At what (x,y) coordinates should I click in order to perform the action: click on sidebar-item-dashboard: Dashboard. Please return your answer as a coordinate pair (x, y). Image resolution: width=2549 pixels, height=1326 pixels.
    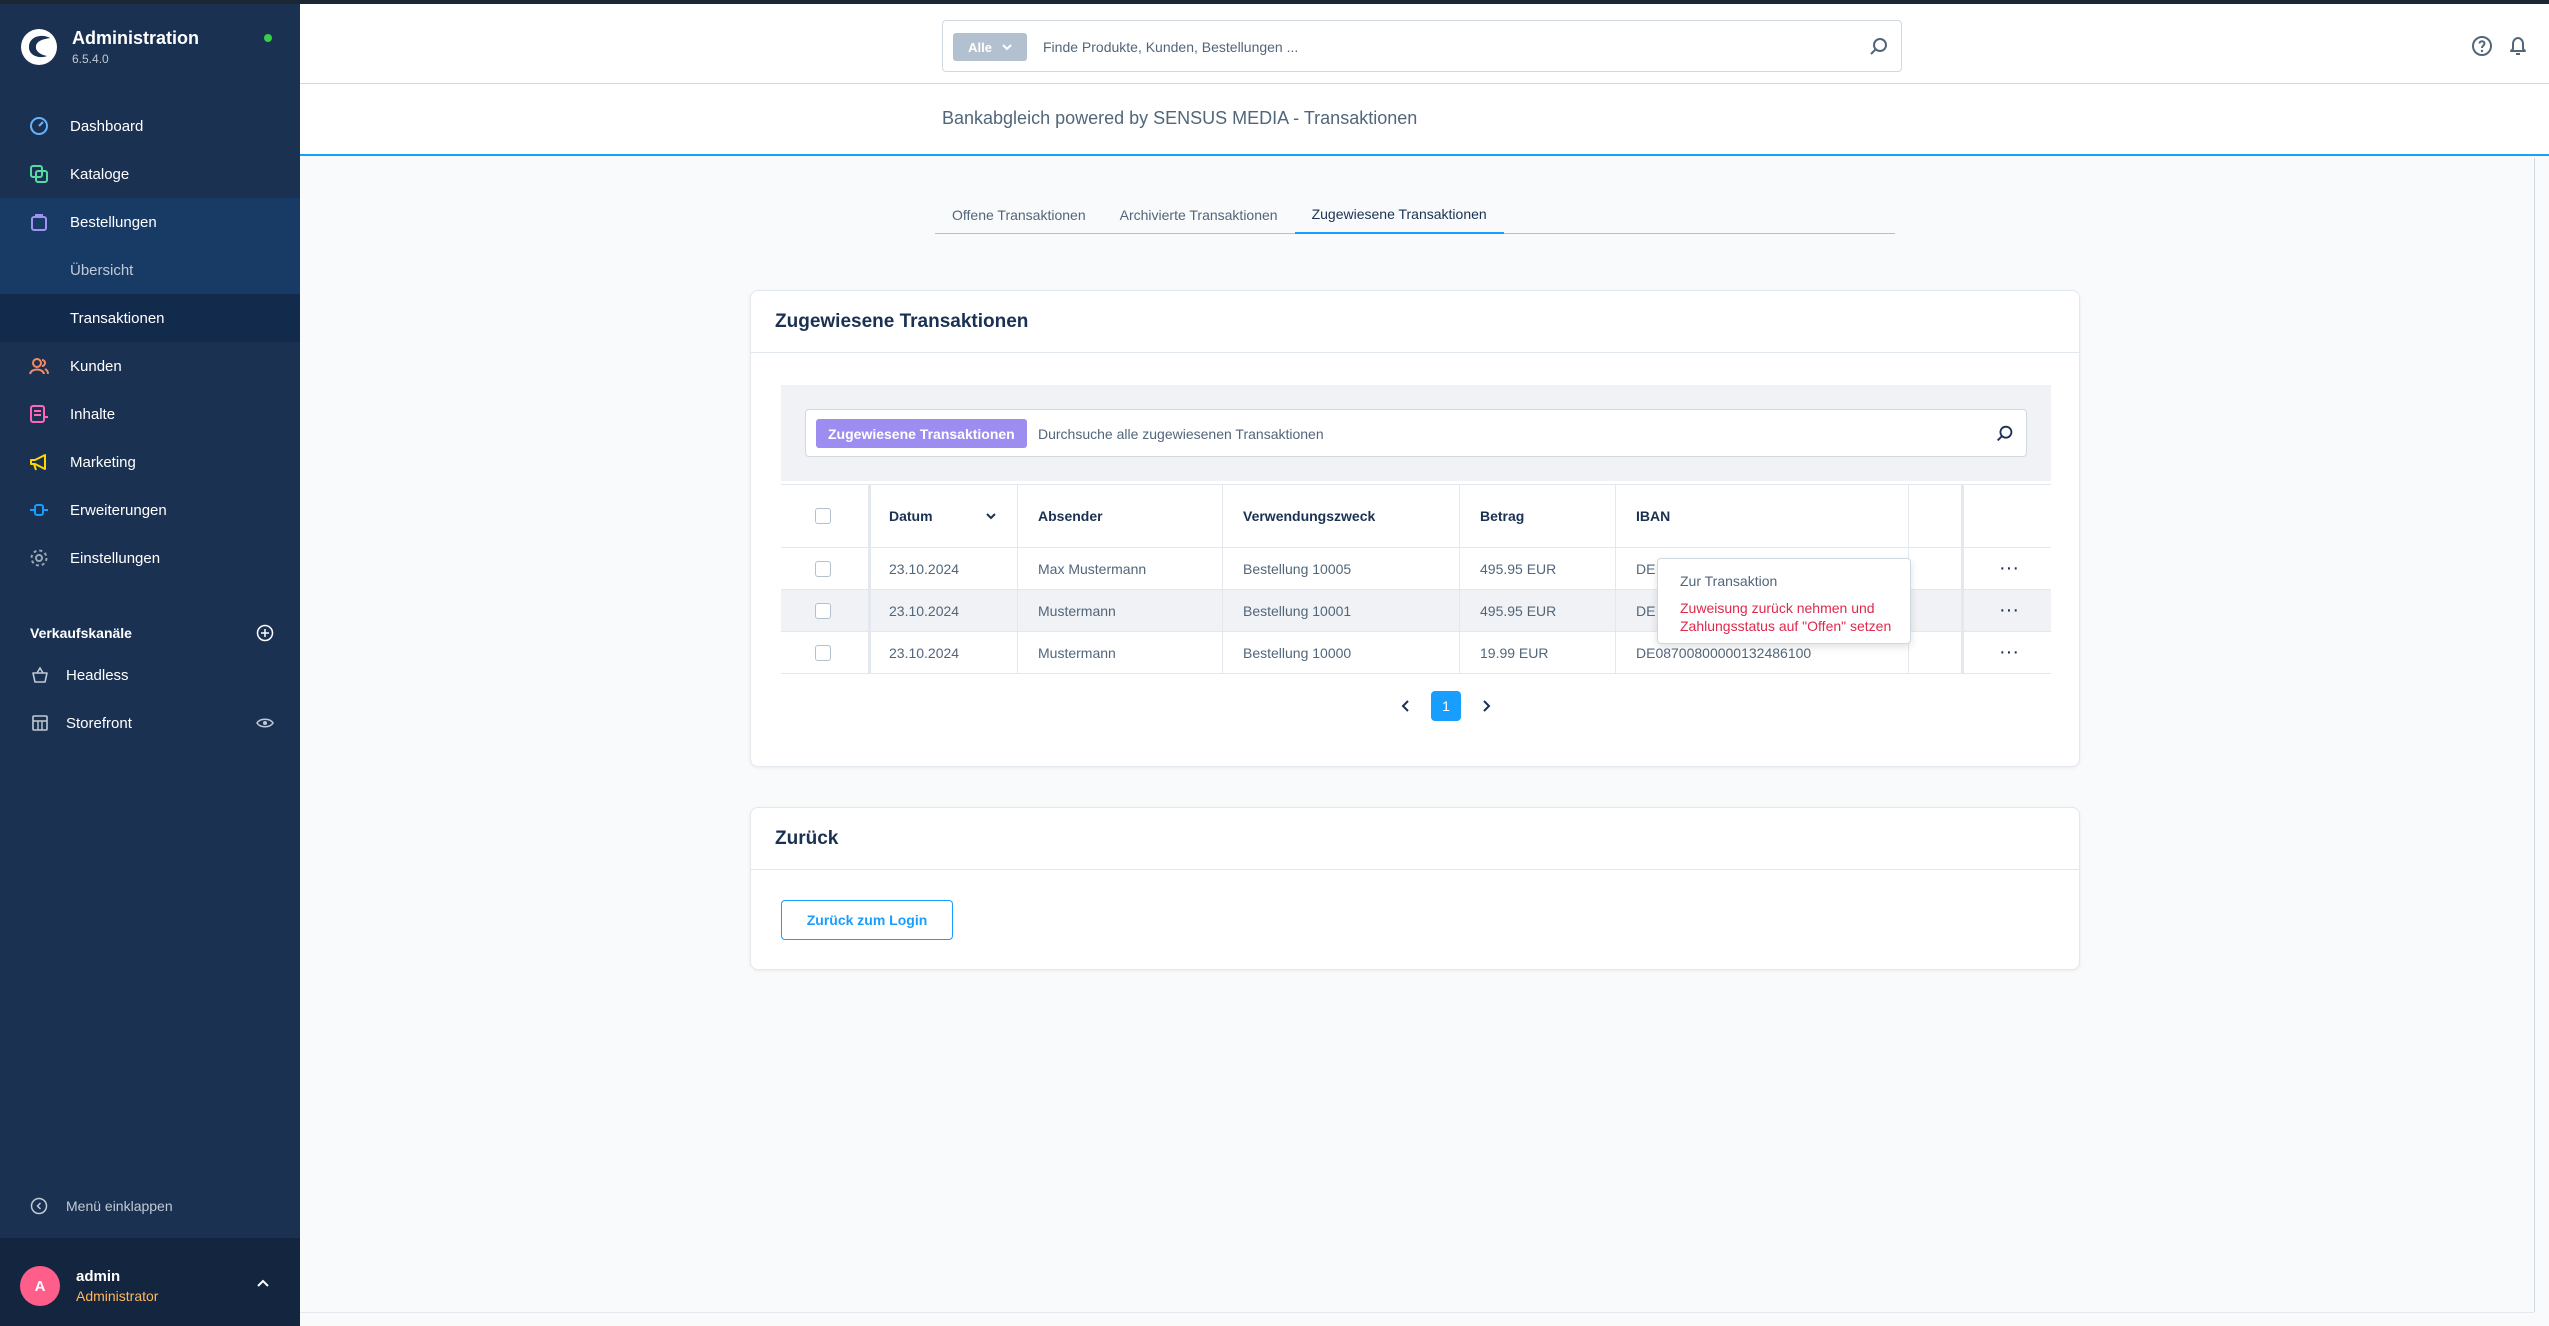
    Looking at the image, I should click on (150, 126).